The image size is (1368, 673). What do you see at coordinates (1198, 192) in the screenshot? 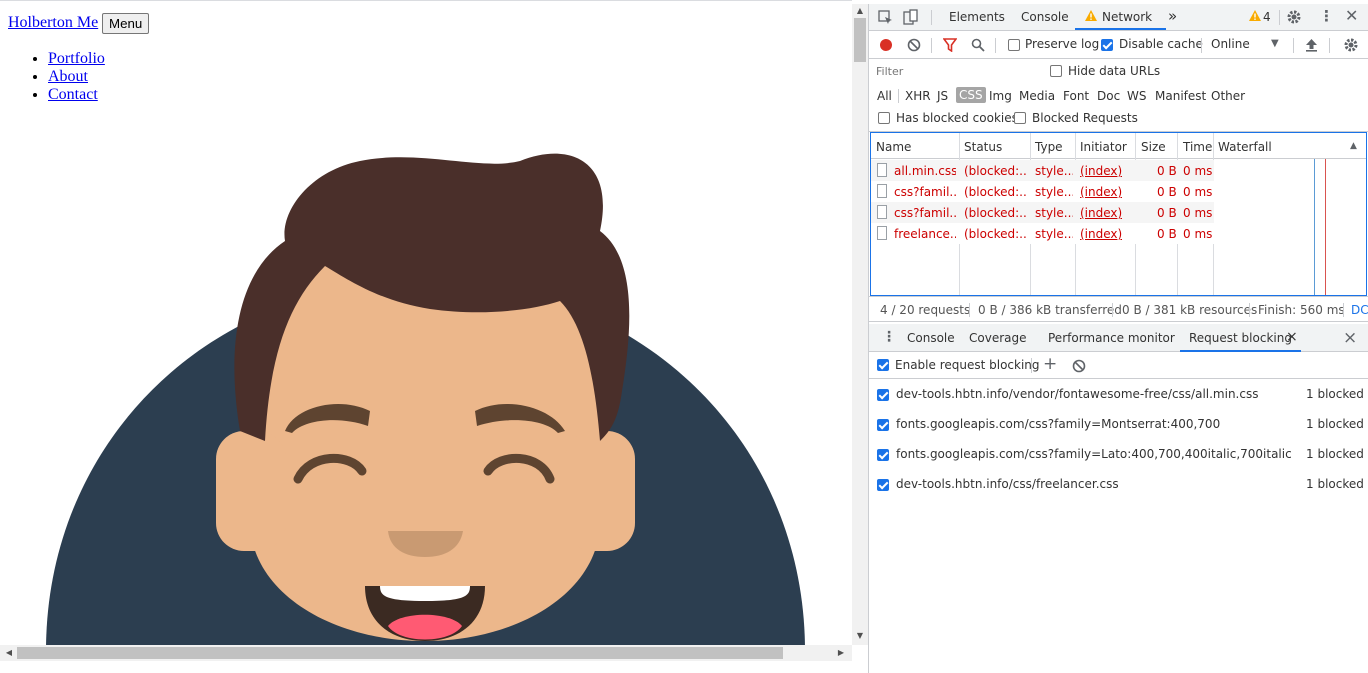
I see `request-time: 0 ms` at bounding box center [1198, 192].